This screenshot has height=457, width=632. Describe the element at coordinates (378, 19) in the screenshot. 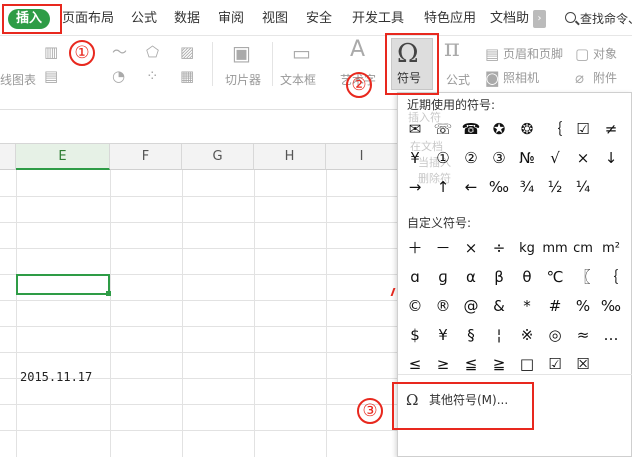

I see `tab-developer: 开发工具` at that location.